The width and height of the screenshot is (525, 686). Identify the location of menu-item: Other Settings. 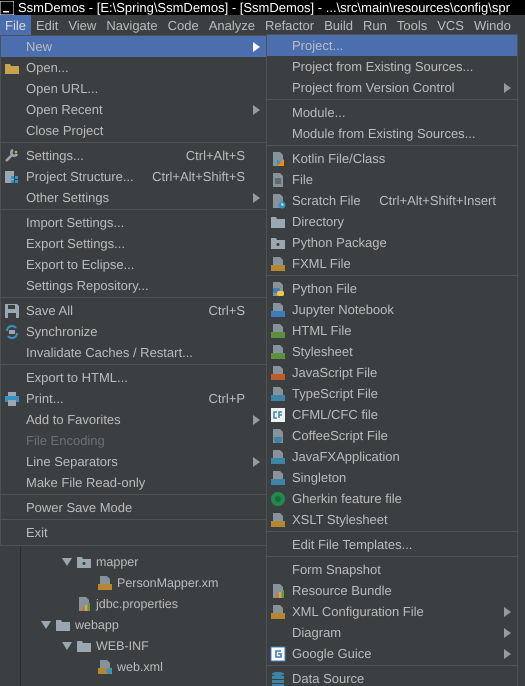
(133, 197).